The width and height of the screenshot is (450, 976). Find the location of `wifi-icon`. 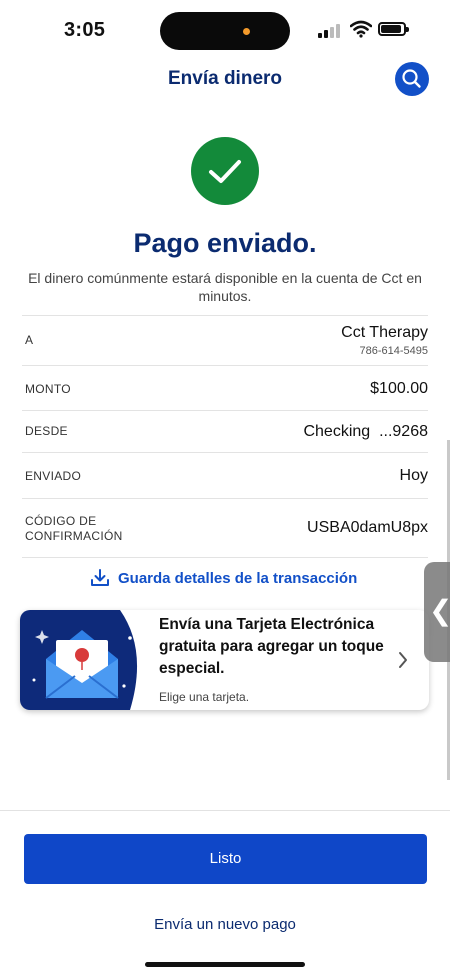

wifi-icon is located at coordinates (361, 29).